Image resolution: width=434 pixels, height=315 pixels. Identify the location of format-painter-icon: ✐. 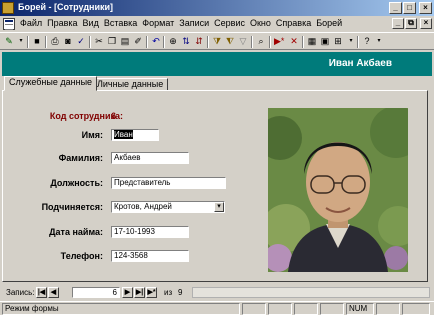
(138, 41).